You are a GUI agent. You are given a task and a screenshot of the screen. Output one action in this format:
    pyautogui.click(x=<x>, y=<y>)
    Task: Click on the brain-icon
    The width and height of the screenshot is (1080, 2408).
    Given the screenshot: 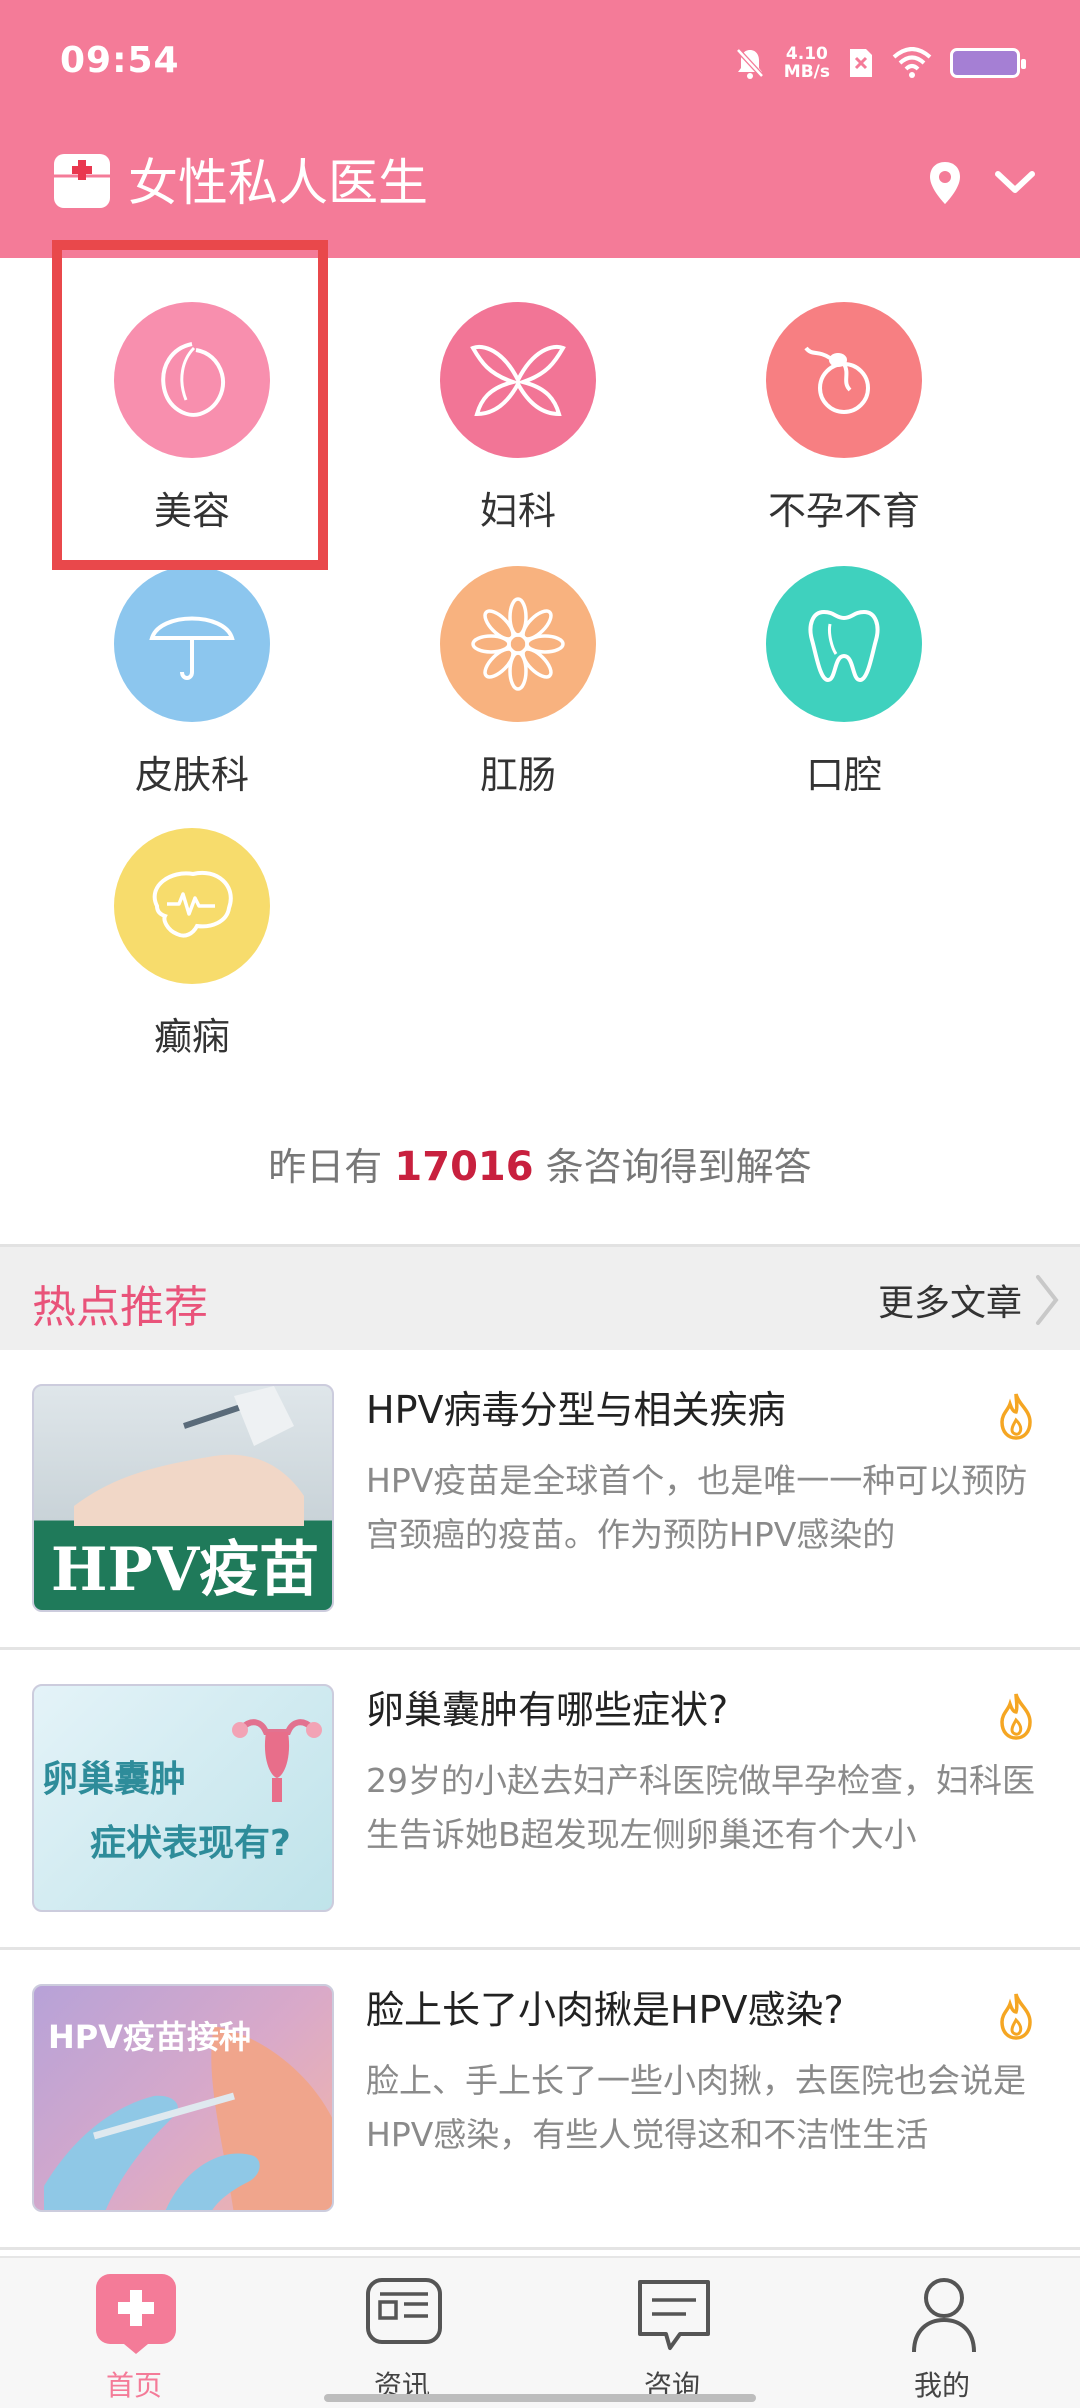 What is the action you would take?
    pyautogui.click(x=192, y=904)
    